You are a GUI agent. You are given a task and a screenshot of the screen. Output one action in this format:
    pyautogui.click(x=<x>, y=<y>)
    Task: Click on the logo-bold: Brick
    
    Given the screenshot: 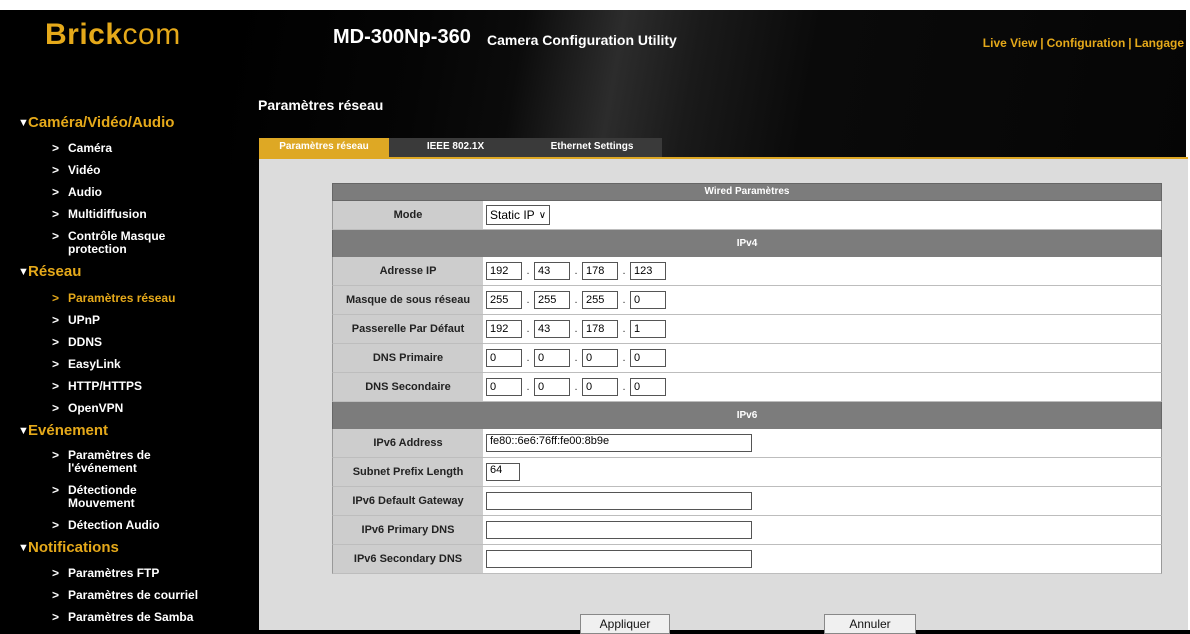 What is the action you would take?
    pyautogui.click(x=84, y=34)
    